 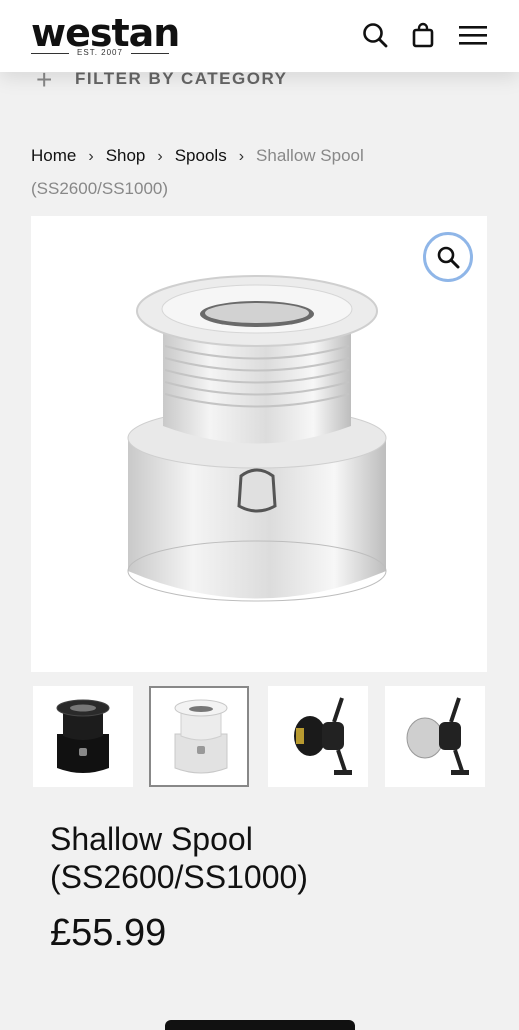 What do you see at coordinates (108, 933) in the screenshot?
I see `product-price: £55.99` at bounding box center [108, 933].